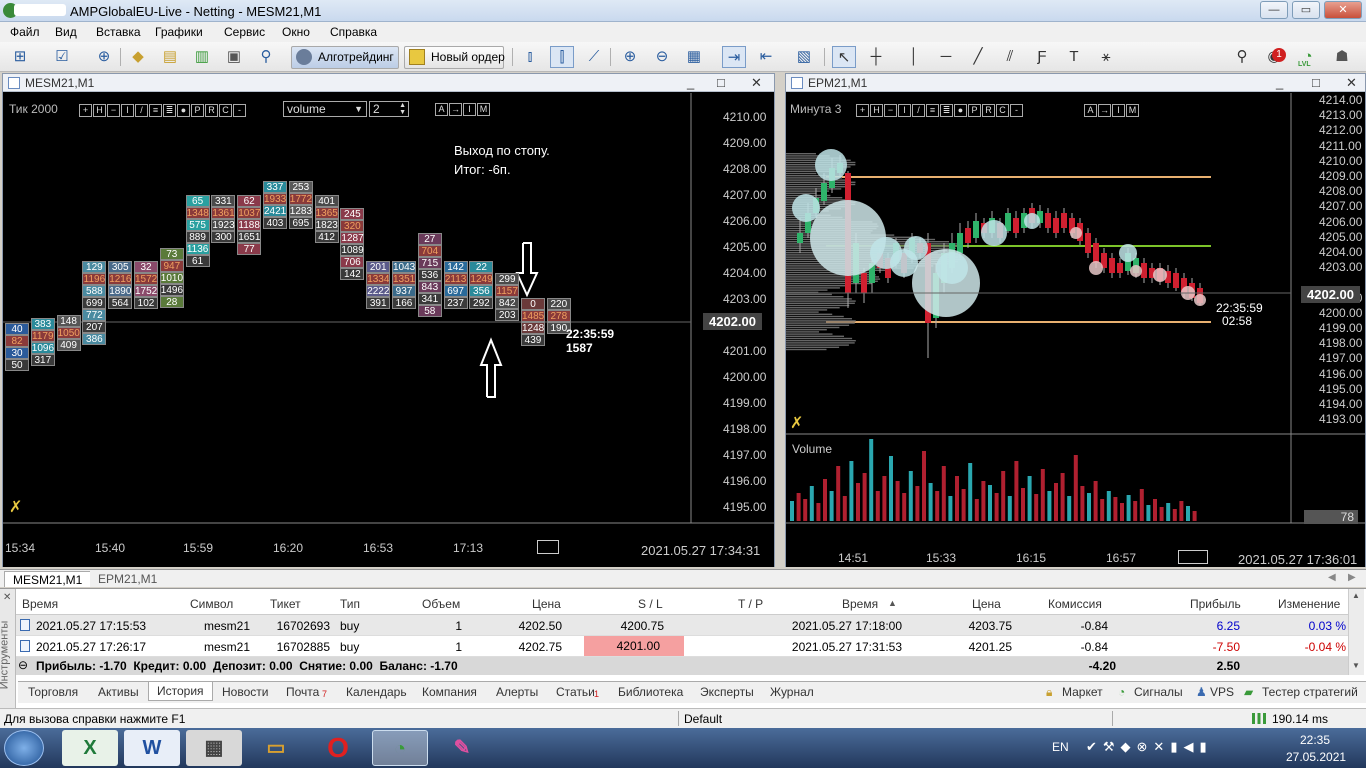 Image resolution: width=1366 pixels, height=768 pixels. Describe the element at coordinates (1356, 665) in the screenshot. I see `scroll-down-icon: ▼` at that location.